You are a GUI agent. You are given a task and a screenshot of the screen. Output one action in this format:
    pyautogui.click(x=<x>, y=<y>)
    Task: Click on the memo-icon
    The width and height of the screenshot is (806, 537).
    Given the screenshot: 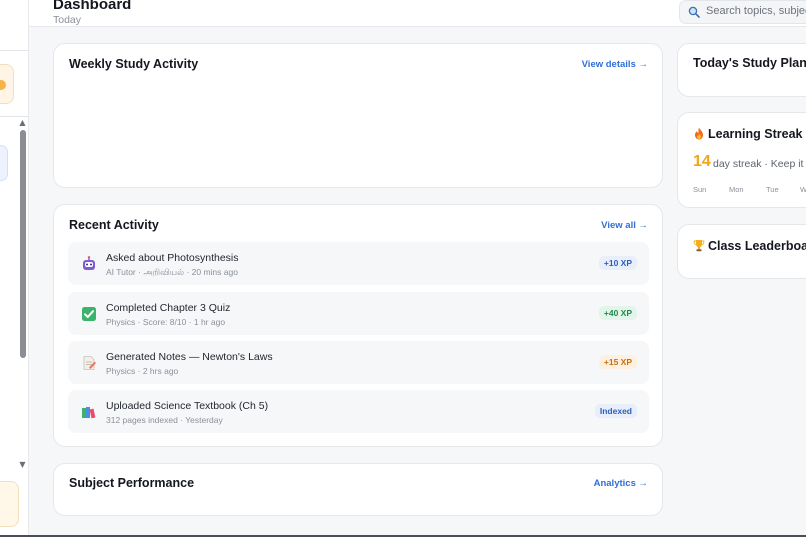 What is the action you would take?
    pyautogui.click(x=88, y=362)
    